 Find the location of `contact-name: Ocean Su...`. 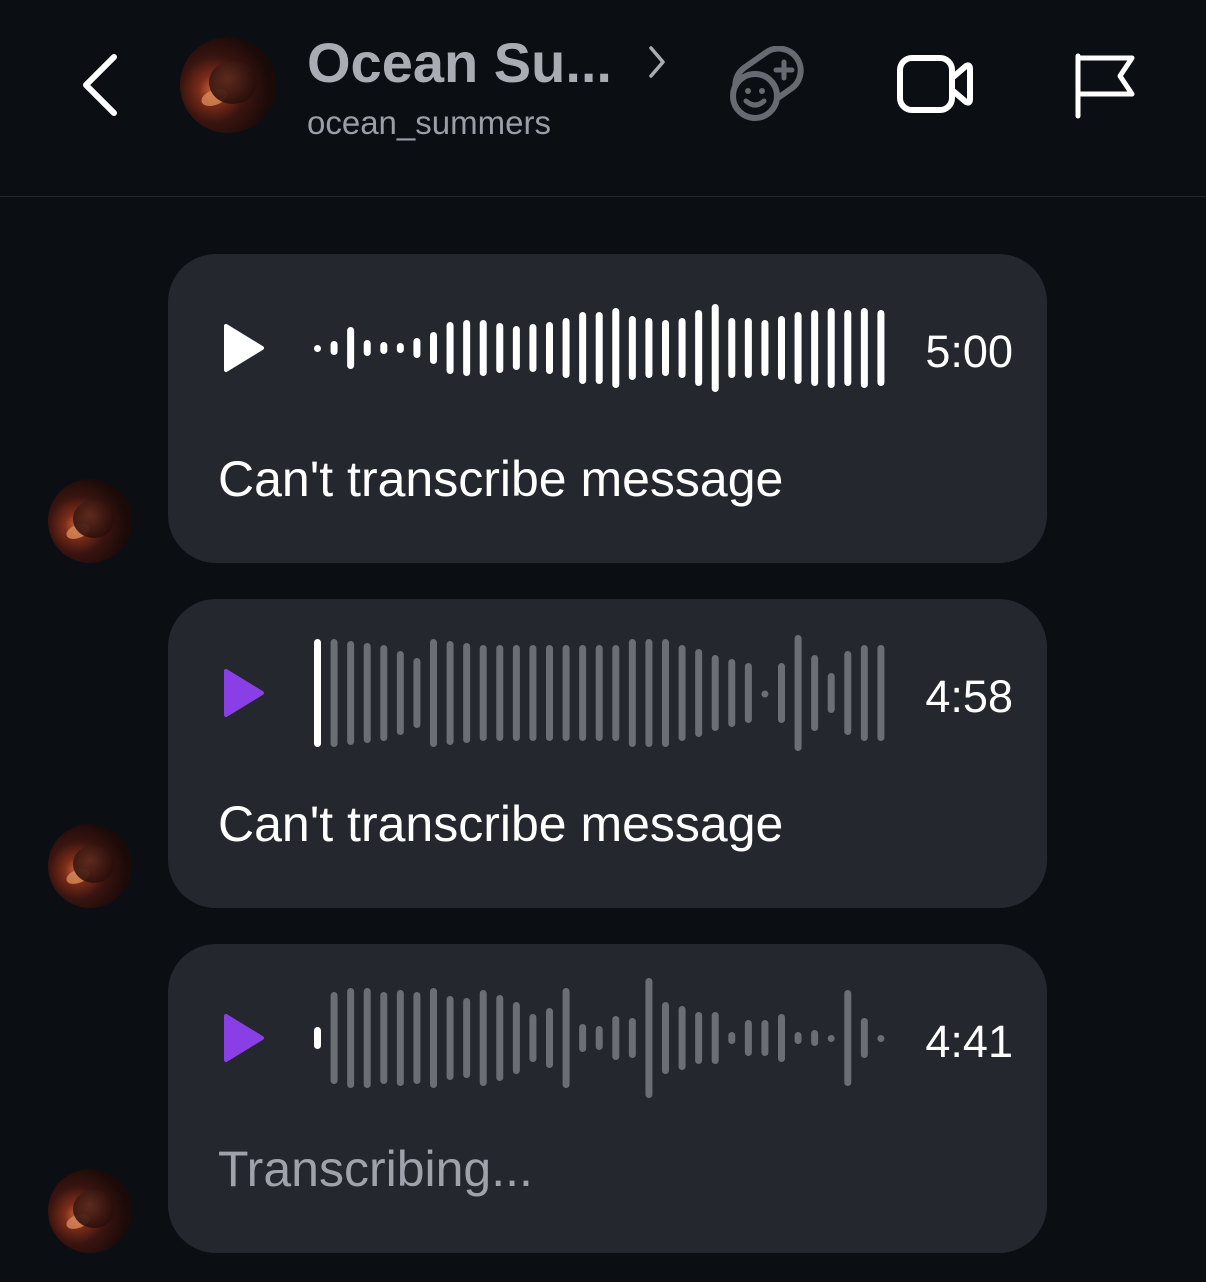

contact-name: Ocean Su... is located at coordinates (459, 62).